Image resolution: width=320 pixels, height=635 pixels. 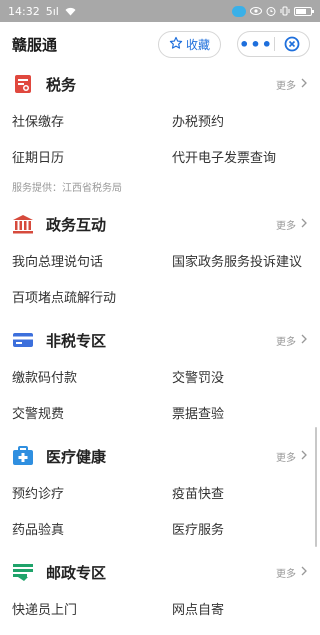 What do you see at coordinates (52, 11) in the screenshot?
I see `signal-icon: 5ıl` at bounding box center [52, 11].